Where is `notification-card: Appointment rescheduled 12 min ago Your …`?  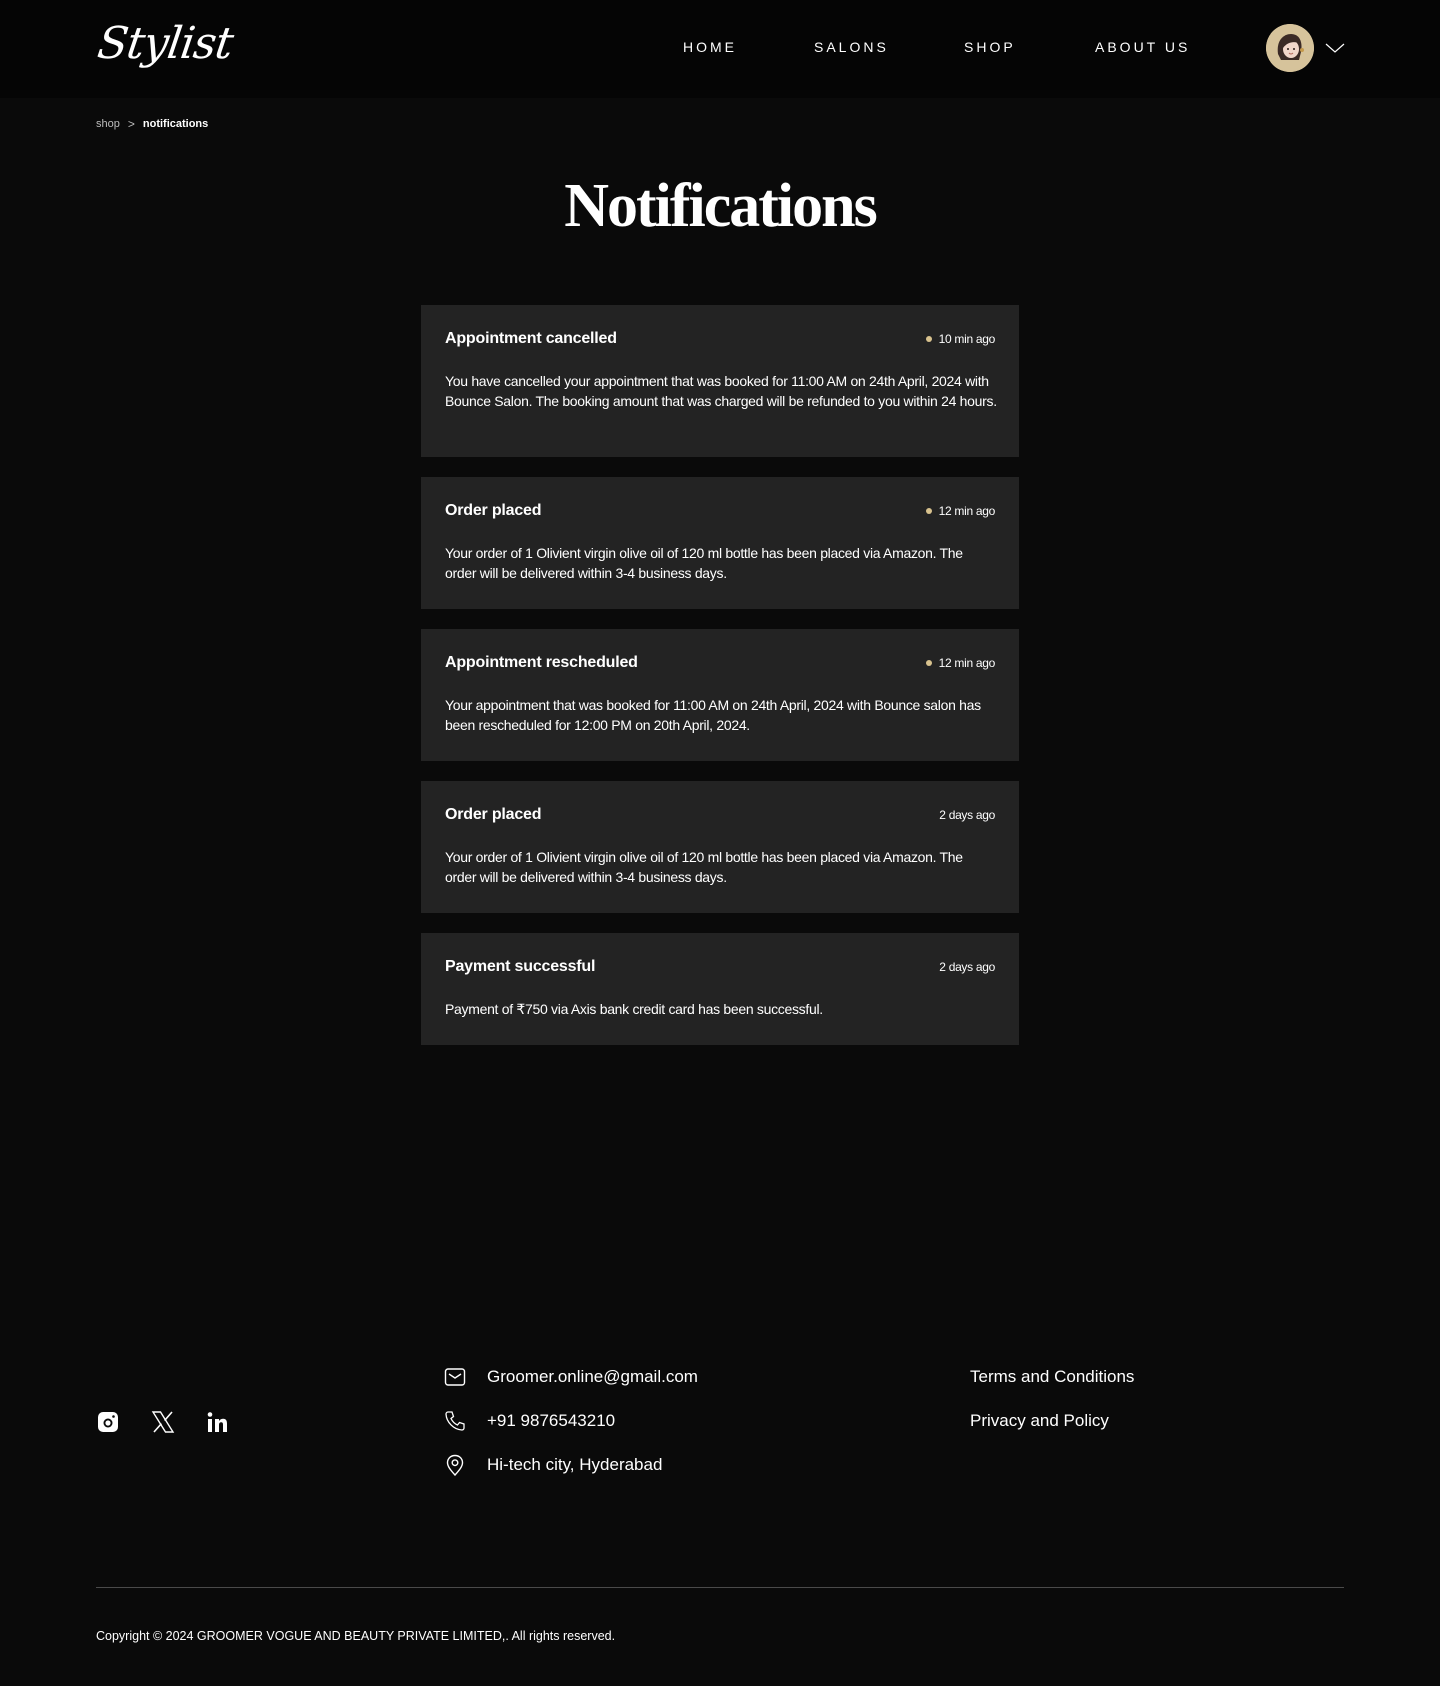
notification-card: Appointment rescheduled 12 min ago Your … is located at coordinates (720, 695).